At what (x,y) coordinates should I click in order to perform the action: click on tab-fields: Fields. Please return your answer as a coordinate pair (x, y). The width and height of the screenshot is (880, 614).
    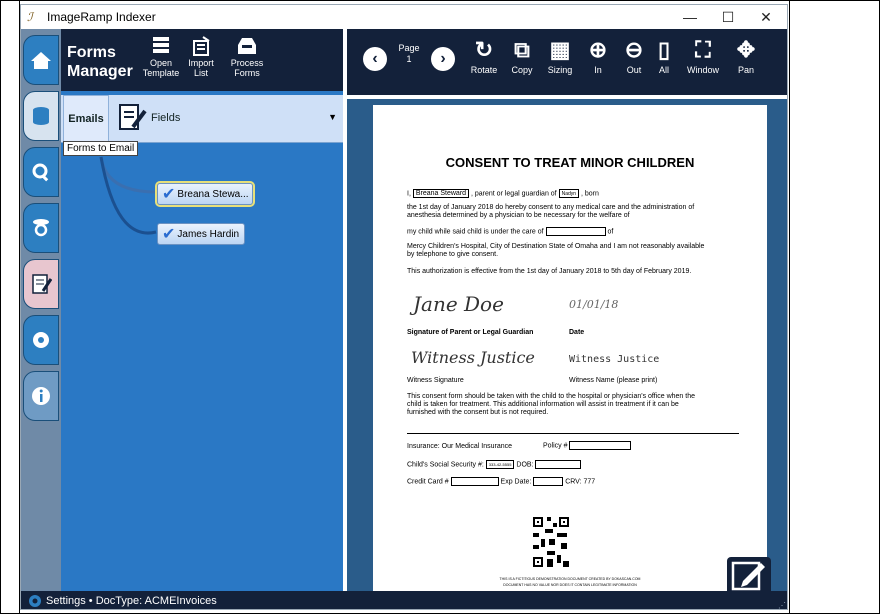
    Looking at the image, I should click on (148, 118).